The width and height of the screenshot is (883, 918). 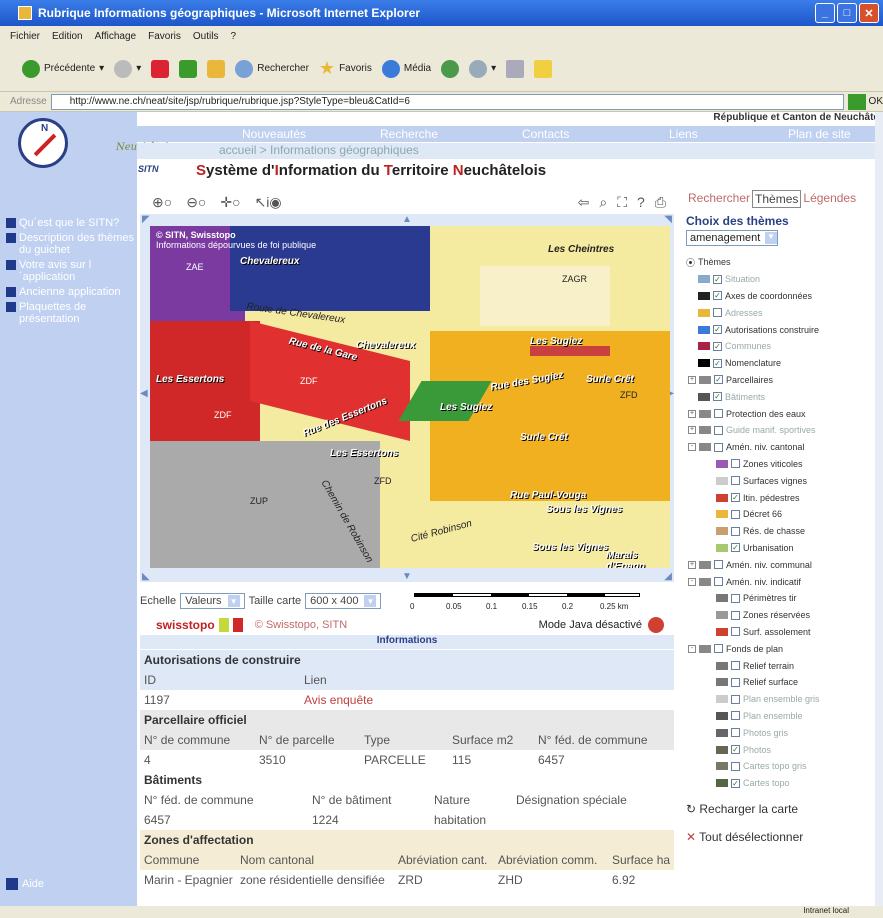 What do you see at coordinates (144, 393) in the screenshot?
I see `pan-w-icon: ◀` at bounding box center [144, 393].